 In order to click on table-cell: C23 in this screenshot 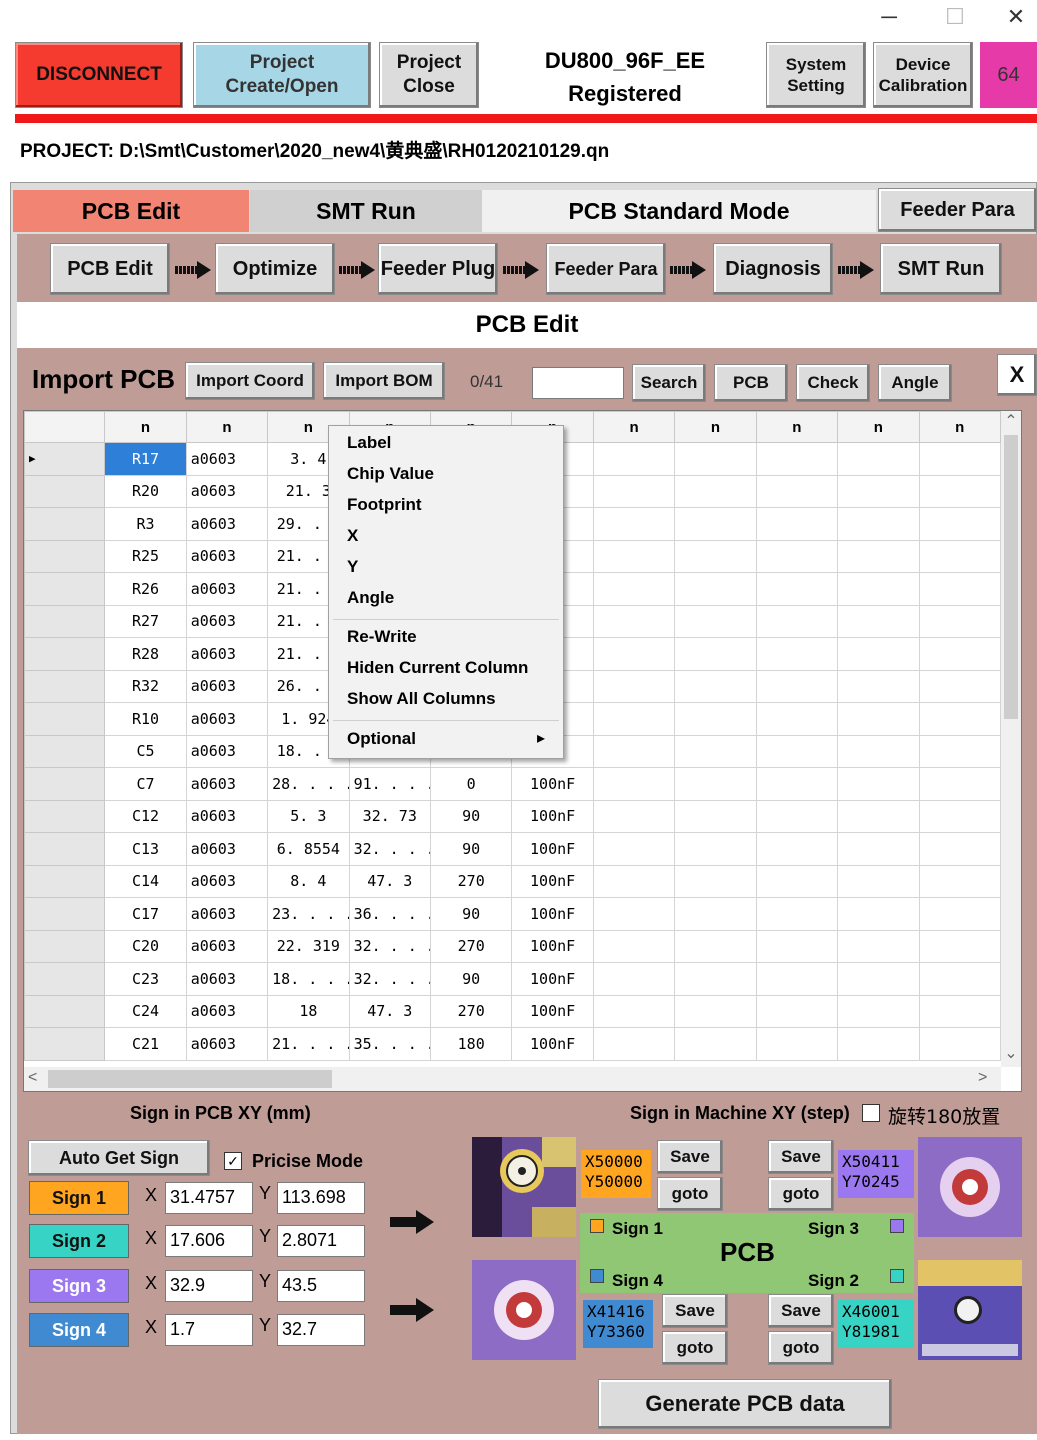, I will do `click(145, 979)`.